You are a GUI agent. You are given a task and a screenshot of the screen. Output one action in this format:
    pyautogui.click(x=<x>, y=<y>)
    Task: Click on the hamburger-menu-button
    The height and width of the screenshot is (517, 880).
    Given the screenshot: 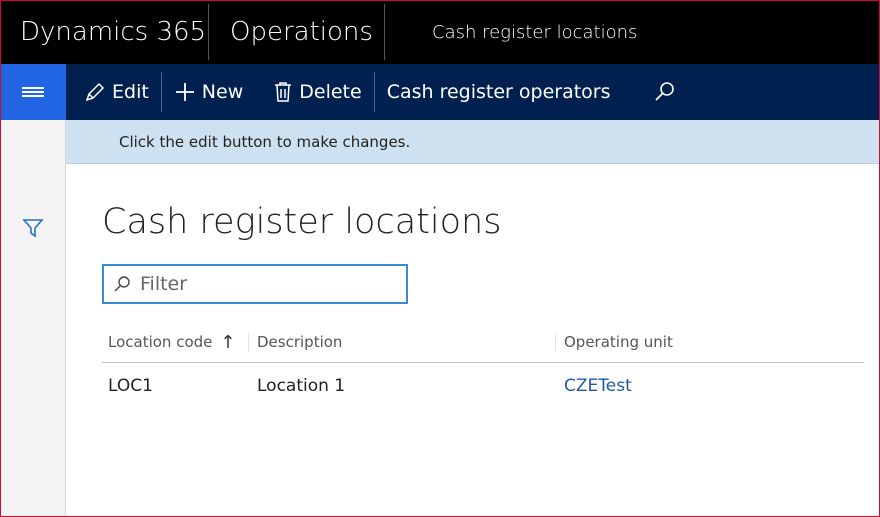 What is the action you would take?
    pyautogui.click(x=33, y=92)
    